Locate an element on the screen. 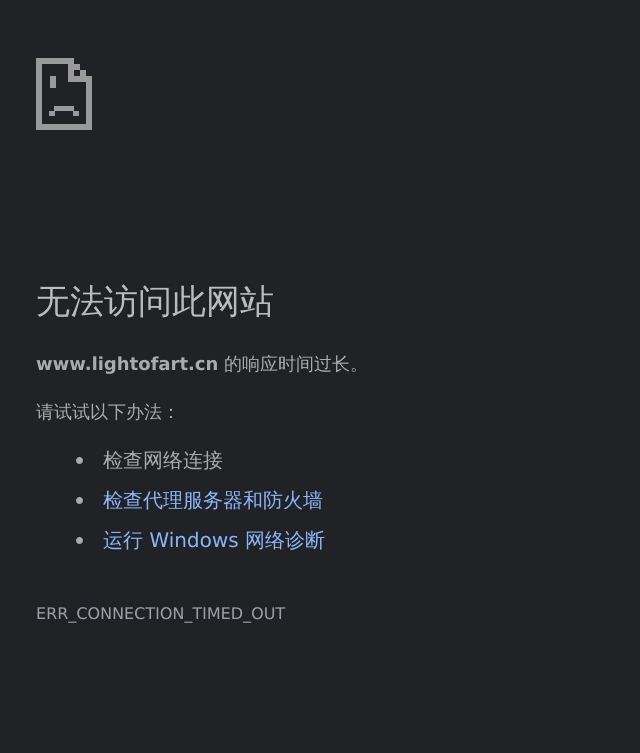  suggestion-link: 运行 Windows 网络诊断 is located at coordinates (214, 540).